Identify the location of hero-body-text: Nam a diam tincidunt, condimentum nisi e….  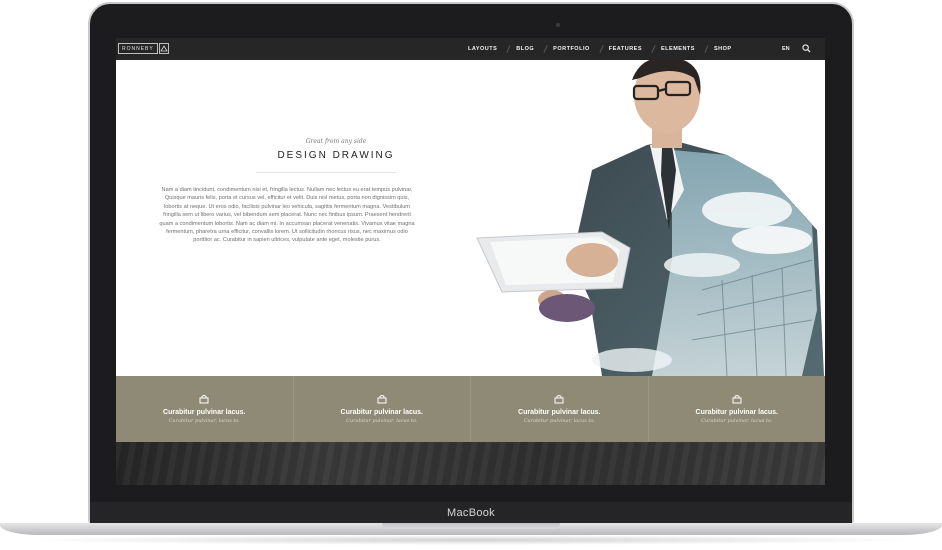
(287, 215).